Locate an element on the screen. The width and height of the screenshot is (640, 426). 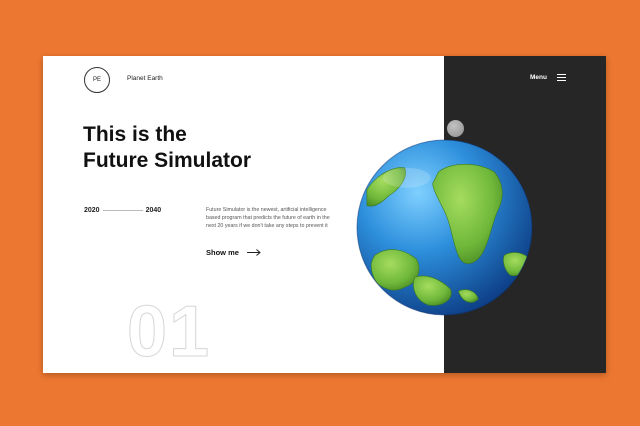
year-range: 2020 2040 is located at coordinates (122, 210).